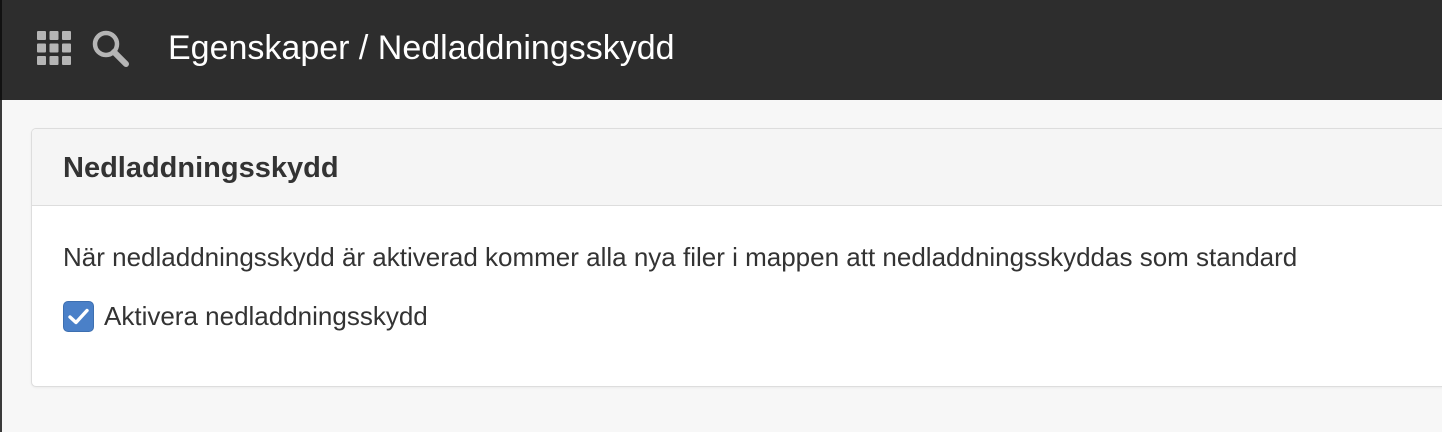  I want to click on enable-download-protection-option: Aktivera nedladdningsskydd, so click(245, 316).